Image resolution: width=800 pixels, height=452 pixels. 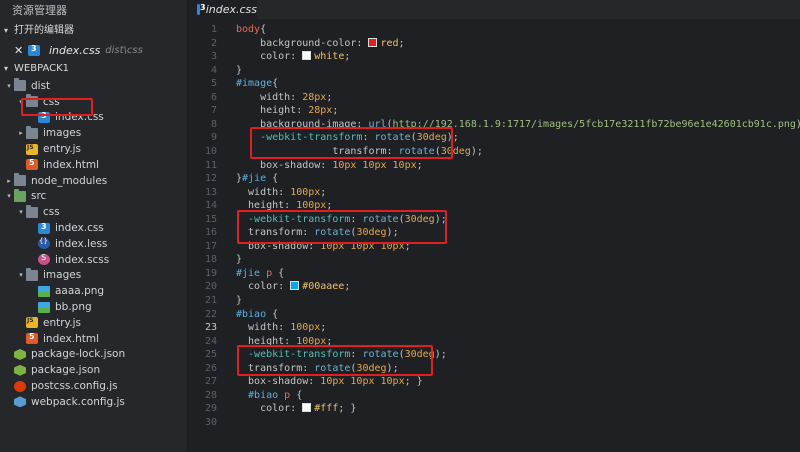 I want to click on tree-item: webpack.config.js, so click(x=93, y=402).